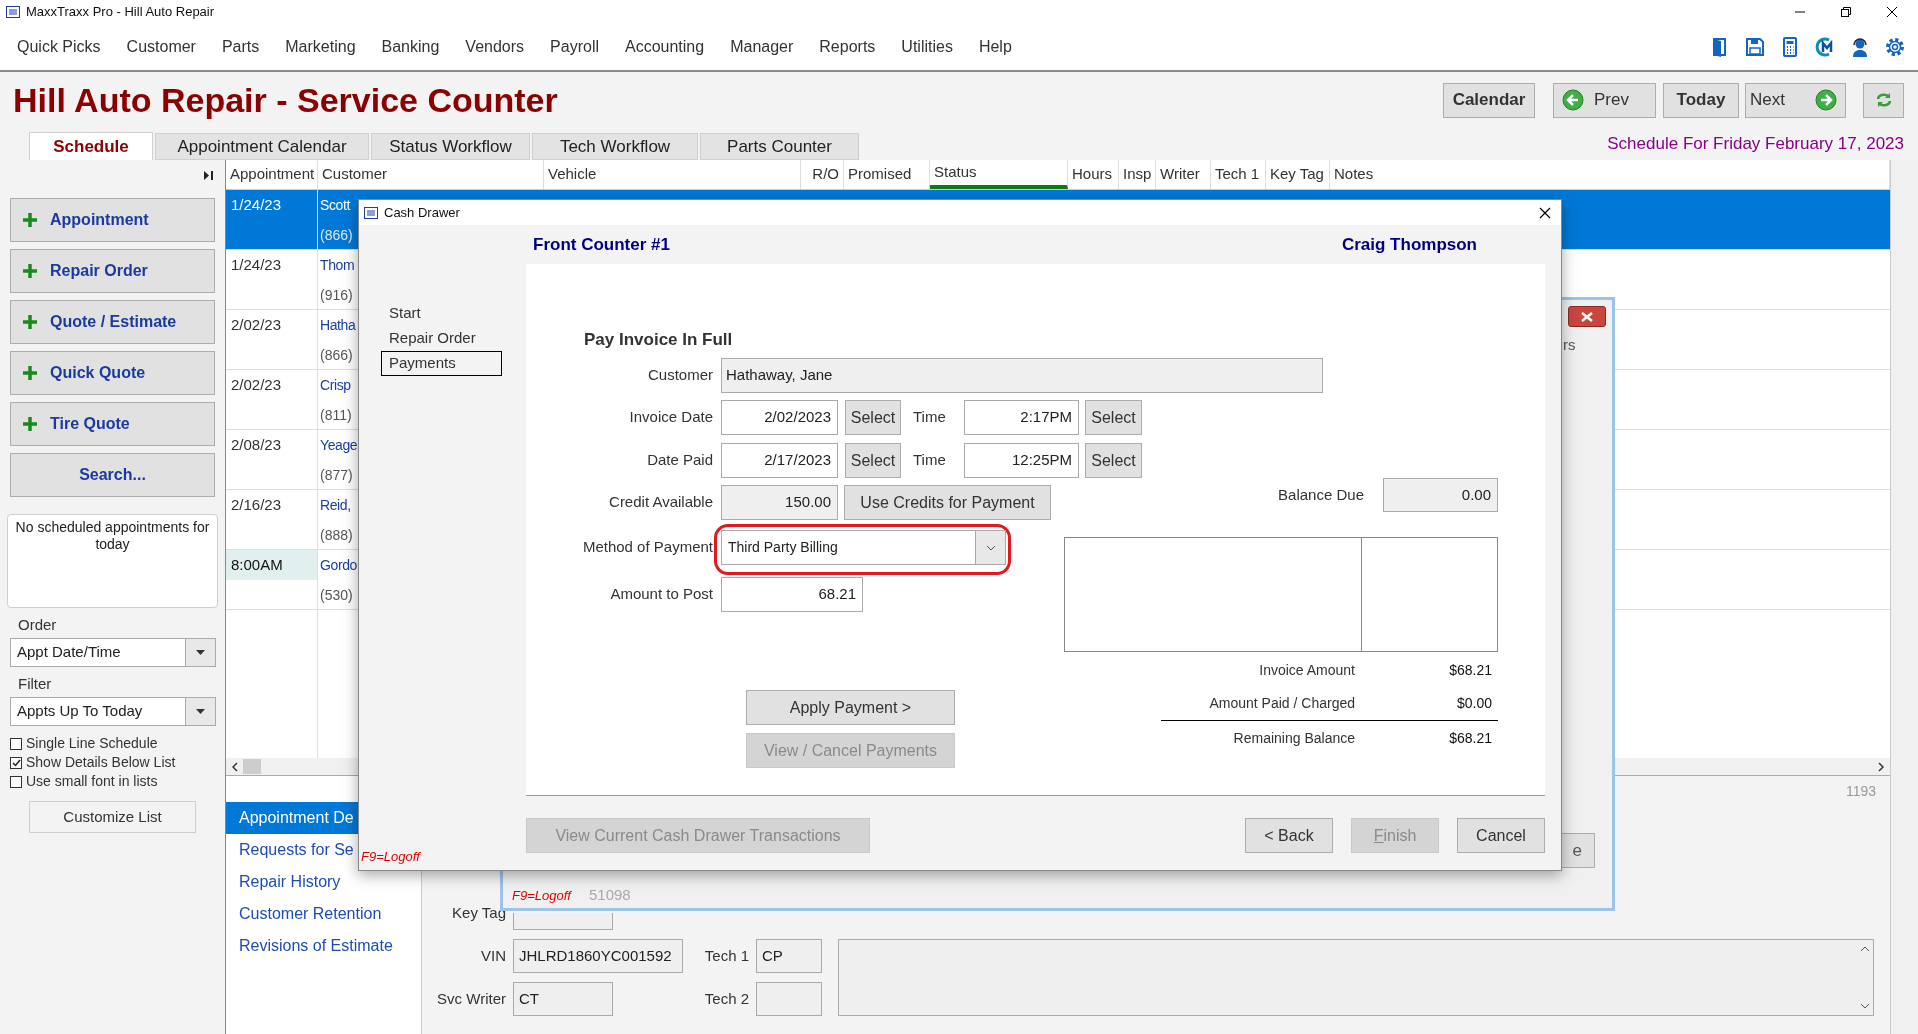 Image resolution: width=1918 pixels, height=1034 pixels. I want to click on menu-item: Help, so click(995, 47).